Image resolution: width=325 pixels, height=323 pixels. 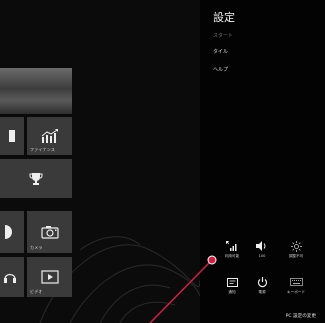 I want to click on pointer-dot, so click(x=212, y=260).